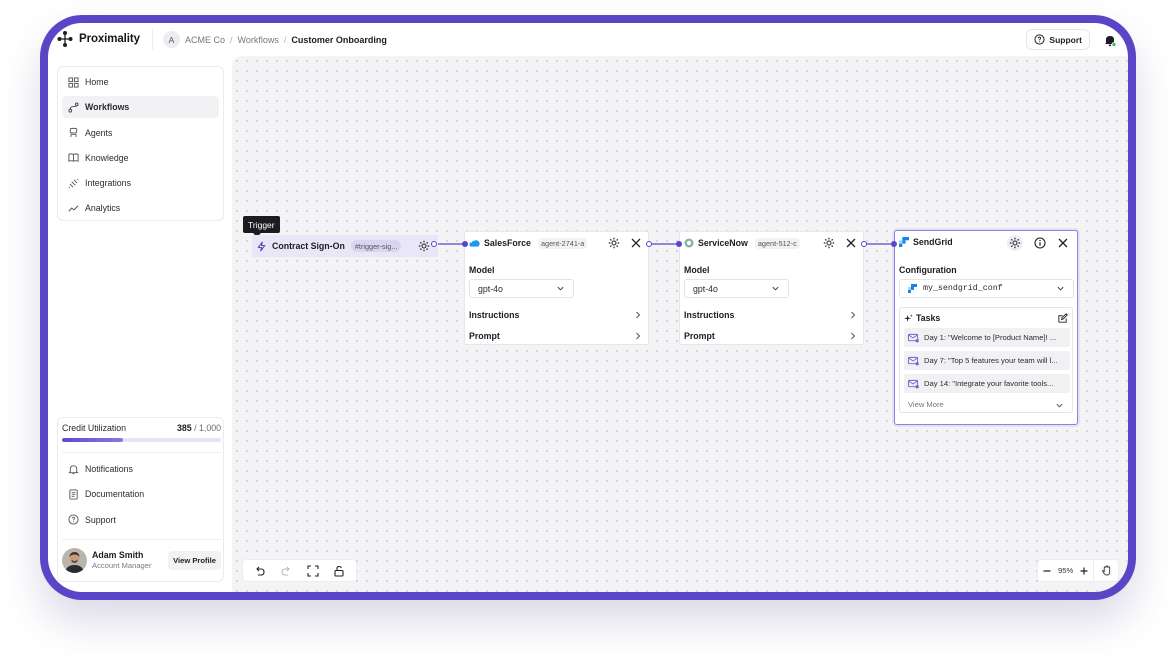 This screenshot has width=1176, height=666. I want to click on breadcrumb-workflows: Workflows, so click(258, 40).